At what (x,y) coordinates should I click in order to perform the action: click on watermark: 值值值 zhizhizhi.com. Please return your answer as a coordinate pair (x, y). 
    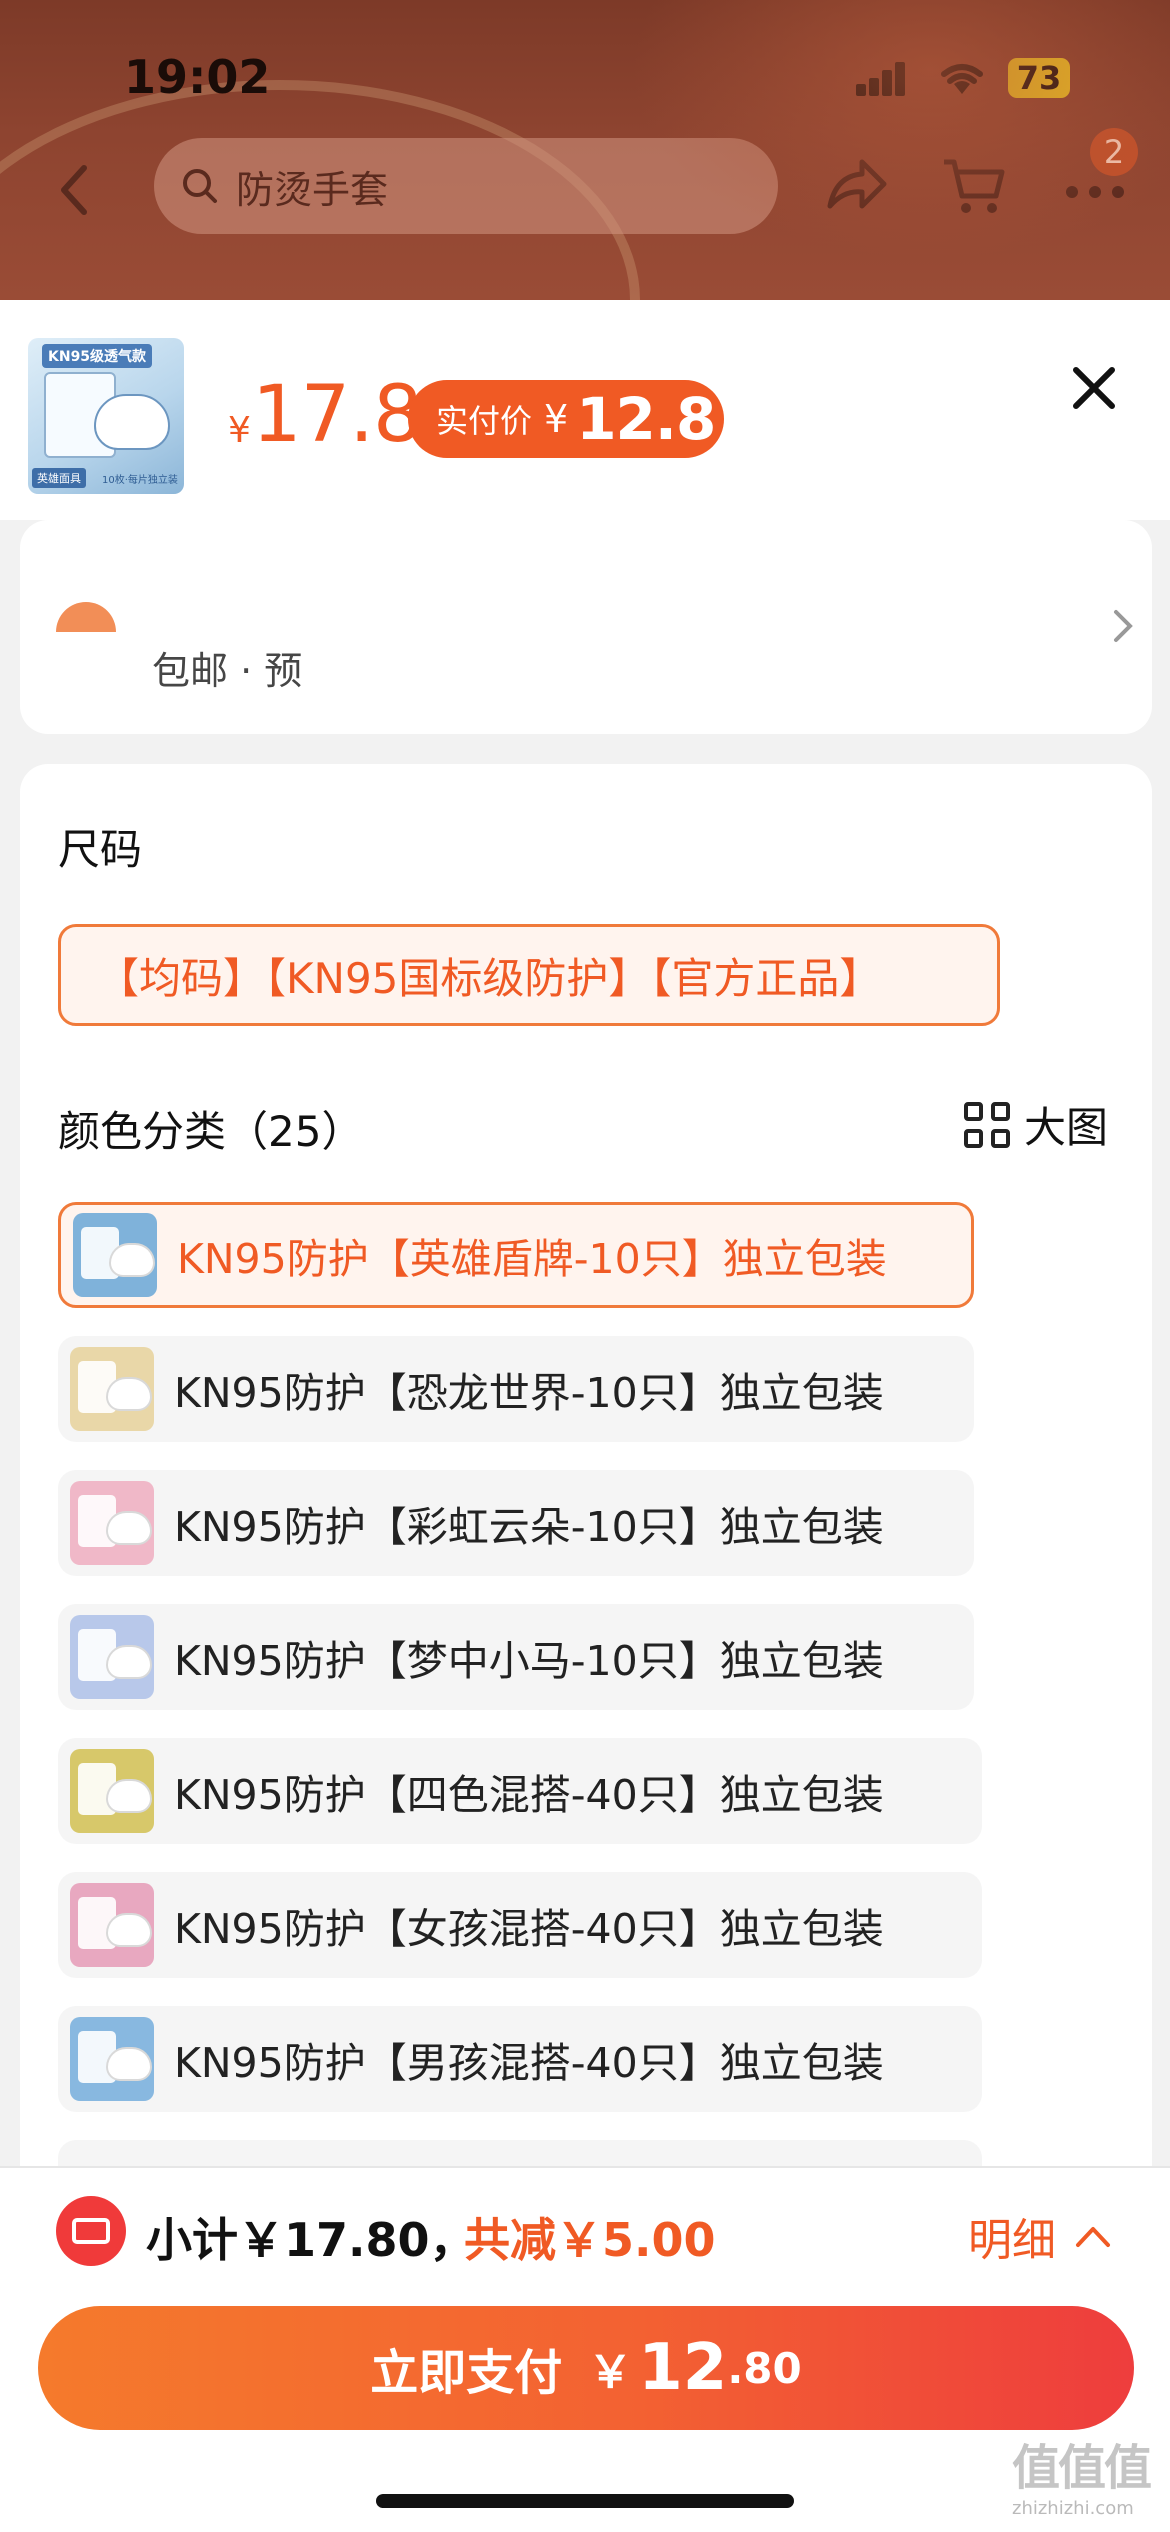
    Looking at the image, I should click on (1087, 2473).